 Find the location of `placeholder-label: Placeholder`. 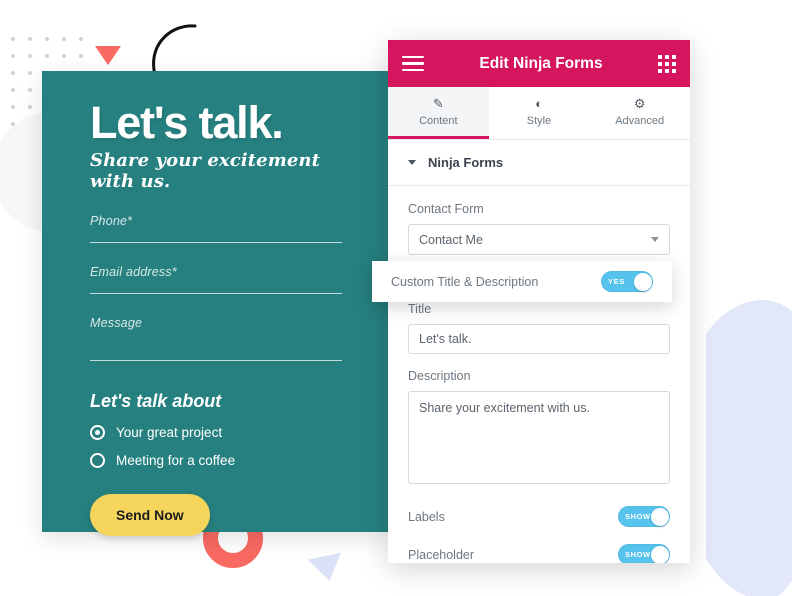

placeholder-label: Placeholder is located at coordinates (441, 554).